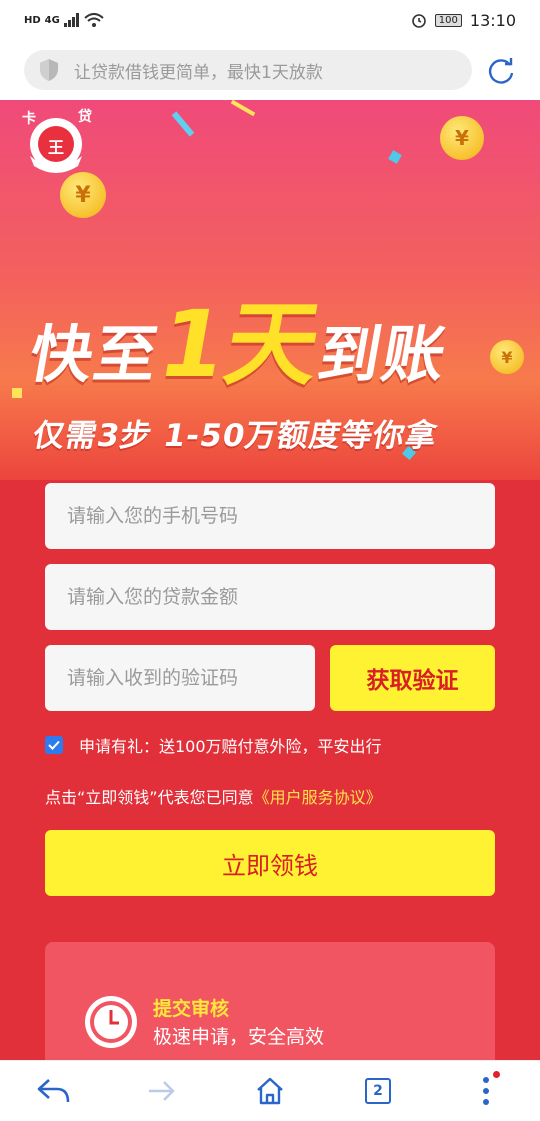  I want to click on shield-icon, so click(49, 70).